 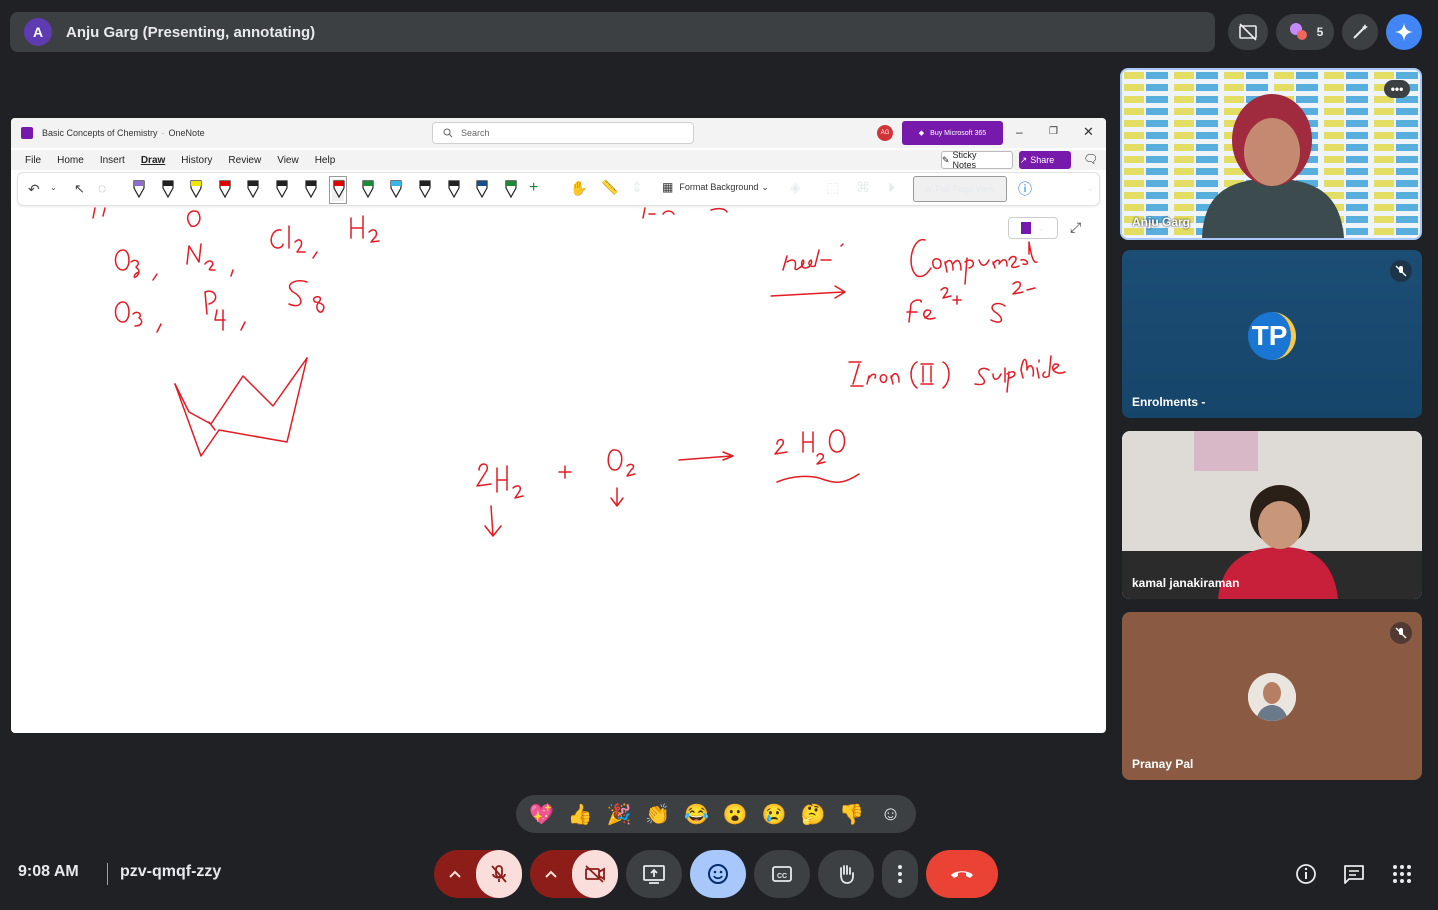 I want to click on ink-to-text-icon: ⌘, so click(x=863, y=187).